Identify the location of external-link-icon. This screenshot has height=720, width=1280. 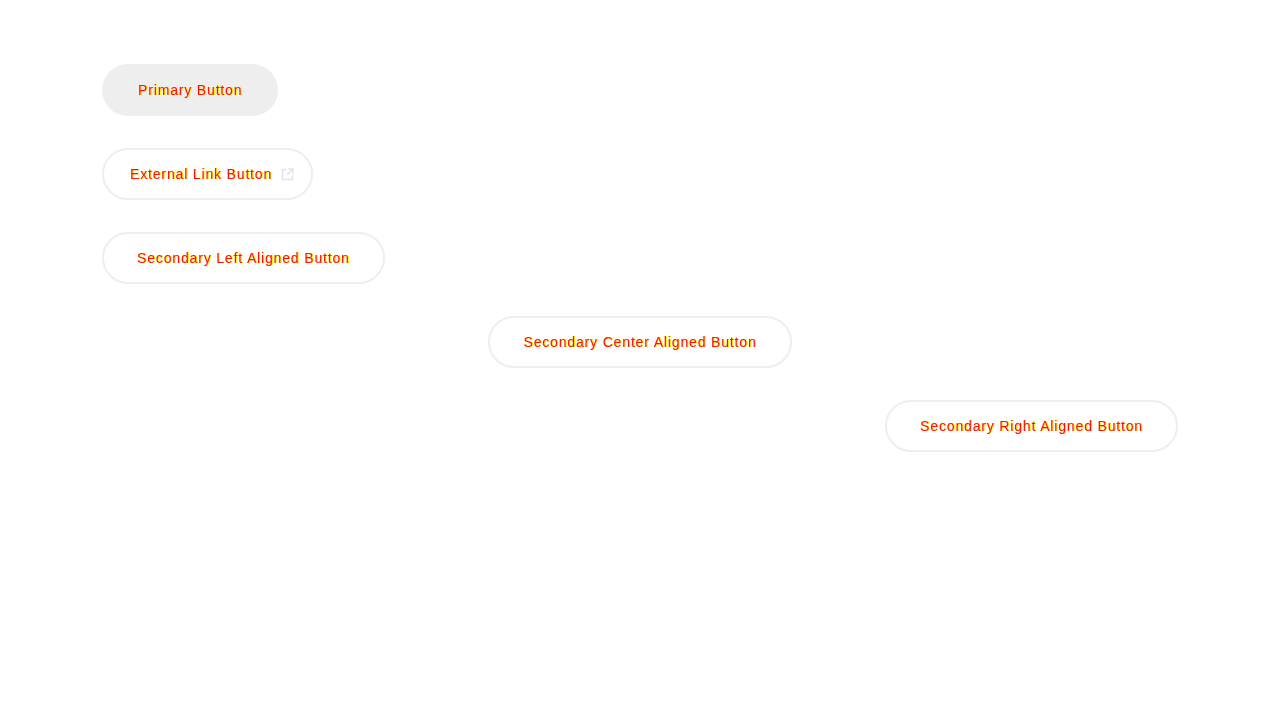
(288, 174).